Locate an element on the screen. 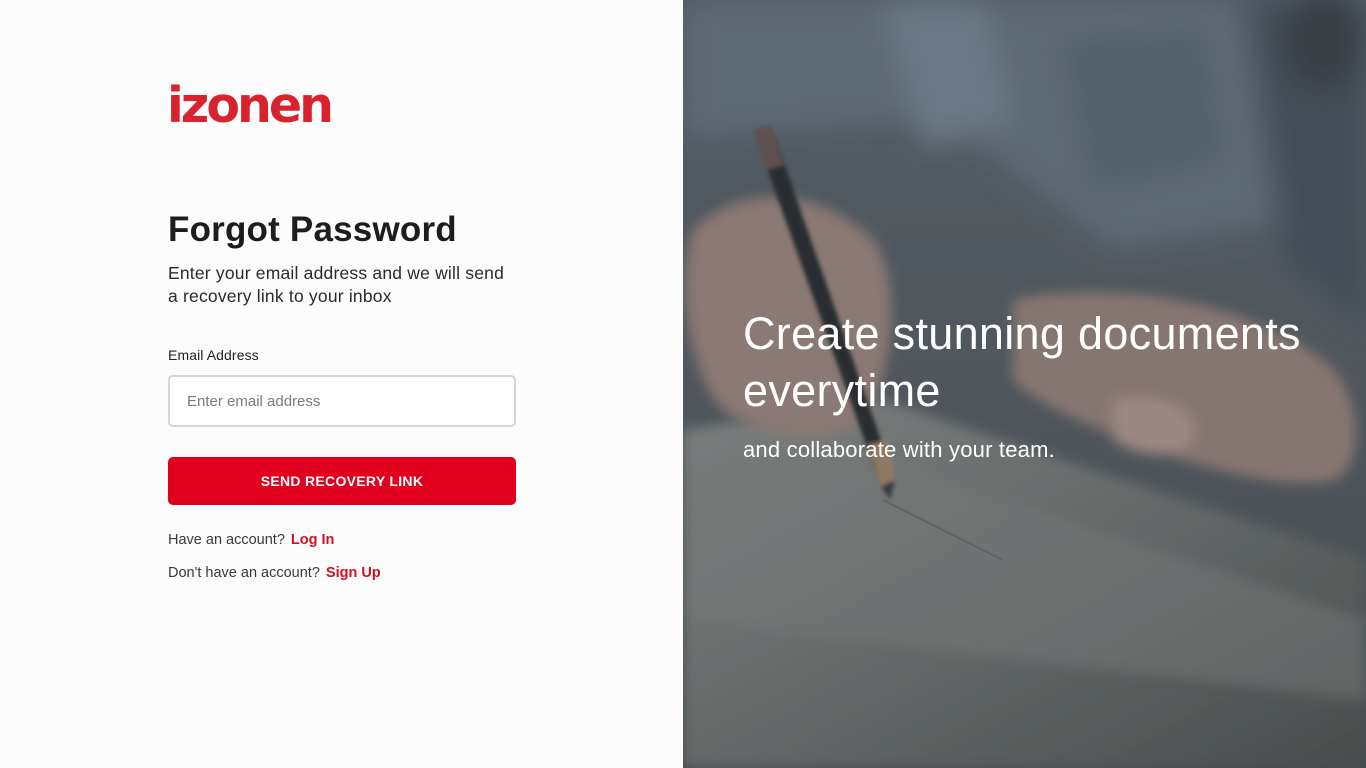 This screenshot has height=768, width=1366. signup-prompt: Don't have an account? is located at coordinates (244, 573).